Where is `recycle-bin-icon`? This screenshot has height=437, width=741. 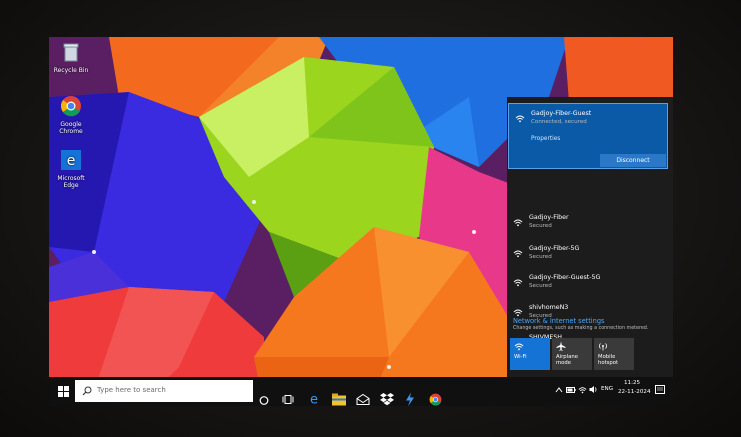 recycle-bin-icon is located at coordinates (71, 52).